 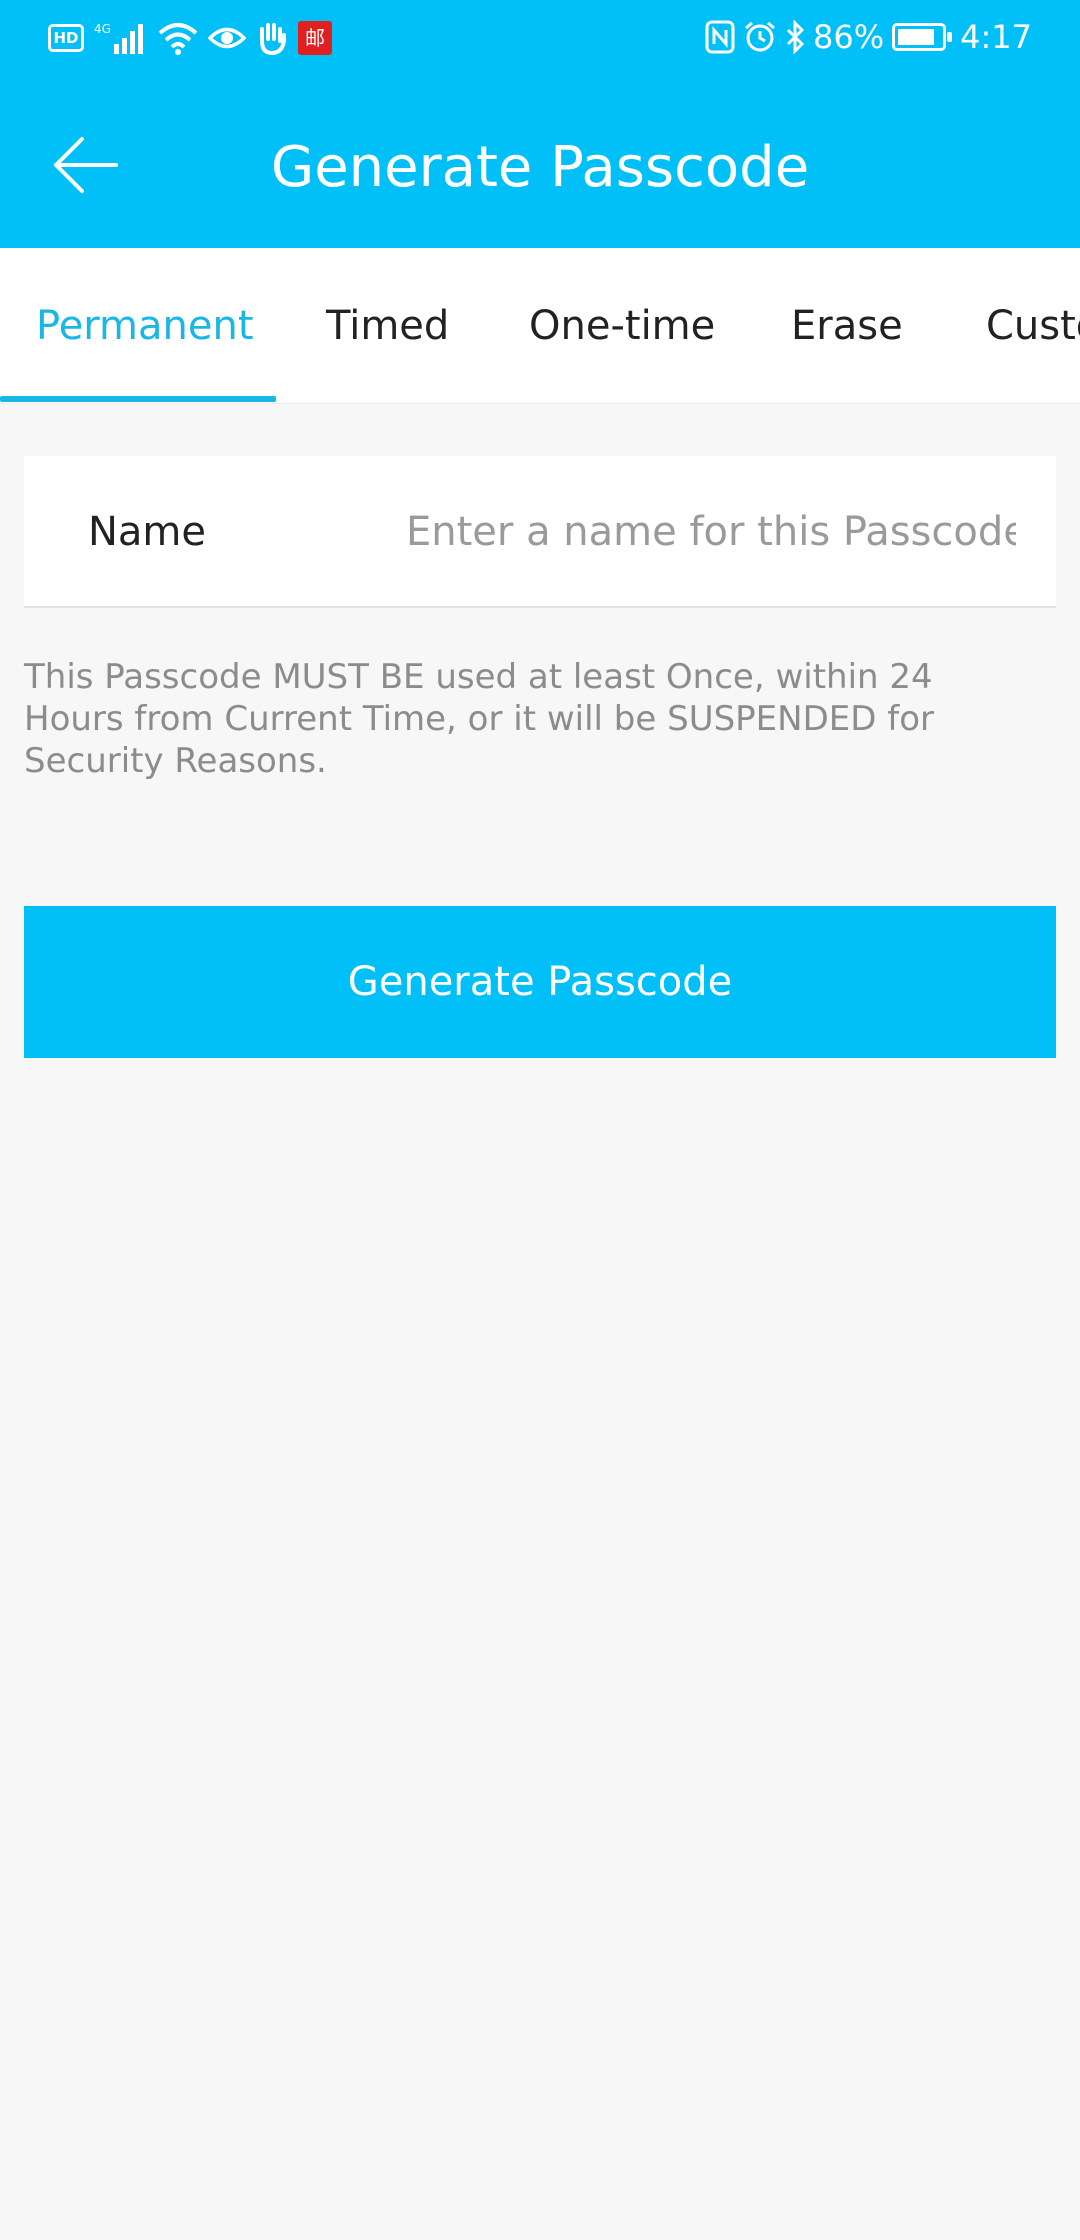 I want to click on page-title: Generate Passcode, so click(x=540, y=167).